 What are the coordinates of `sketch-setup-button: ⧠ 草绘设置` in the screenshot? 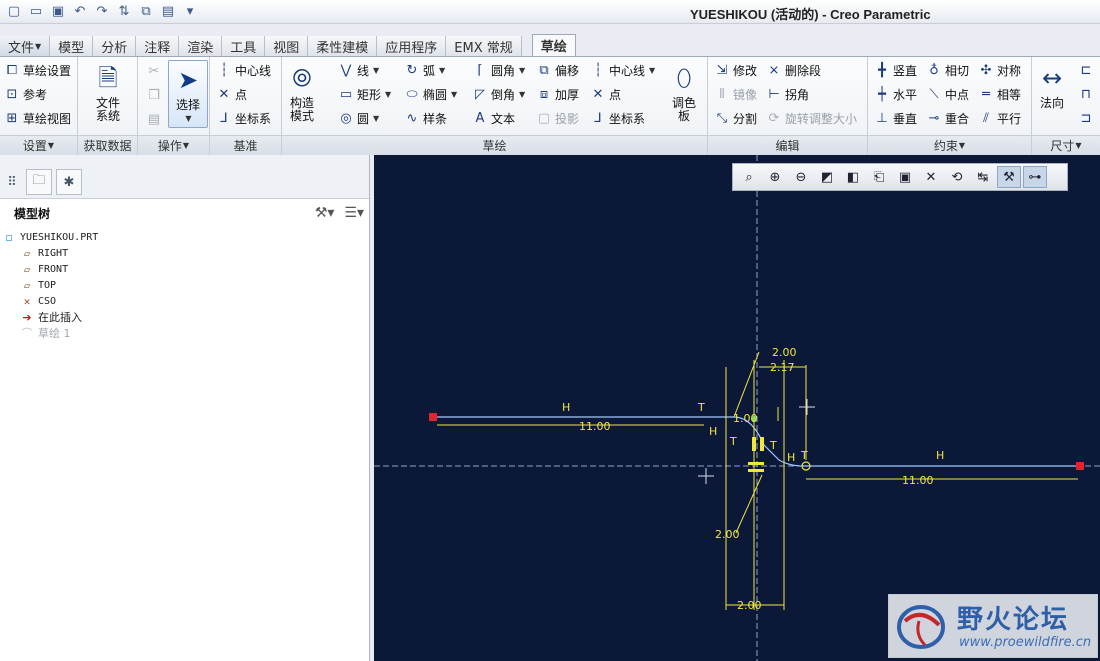 It's located at (37, 70).